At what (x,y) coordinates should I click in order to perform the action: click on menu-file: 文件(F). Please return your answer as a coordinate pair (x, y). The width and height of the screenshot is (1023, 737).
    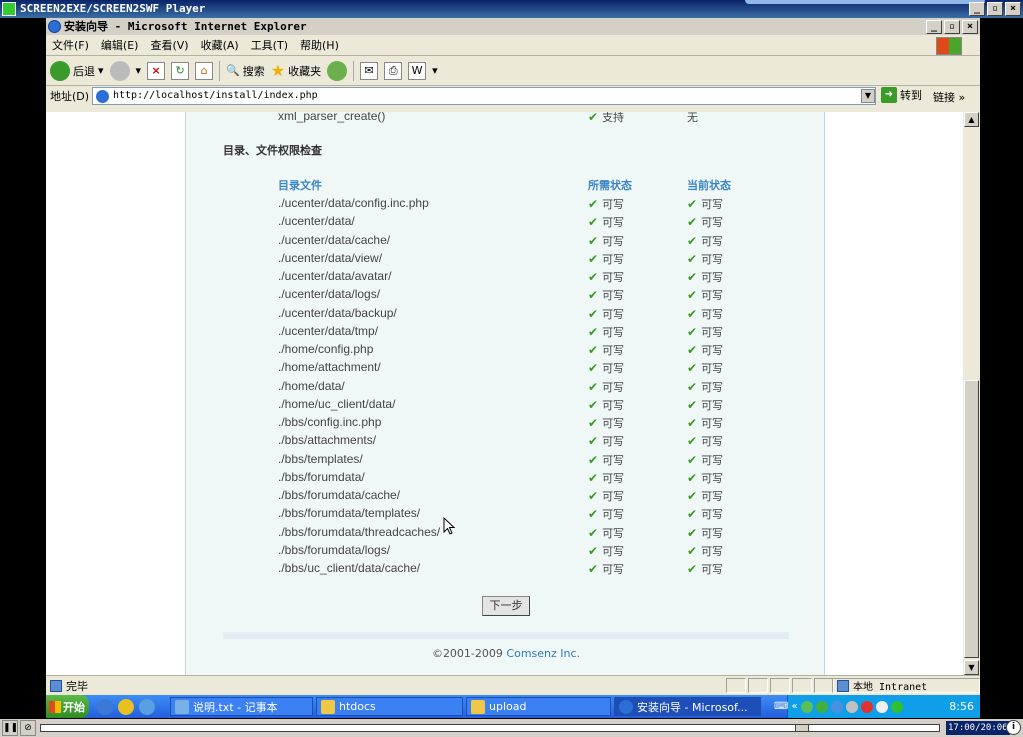
    Looking at the image, I should click on (70, 45).